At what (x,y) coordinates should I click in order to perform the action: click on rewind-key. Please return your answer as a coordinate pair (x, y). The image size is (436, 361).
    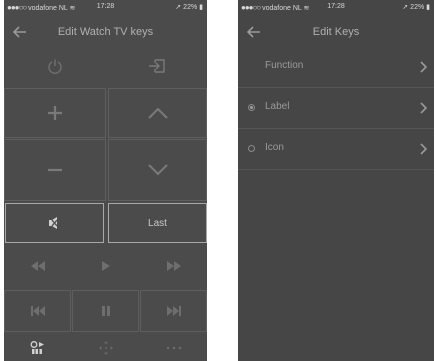
    Looking at the image, I should click on (37, 266).